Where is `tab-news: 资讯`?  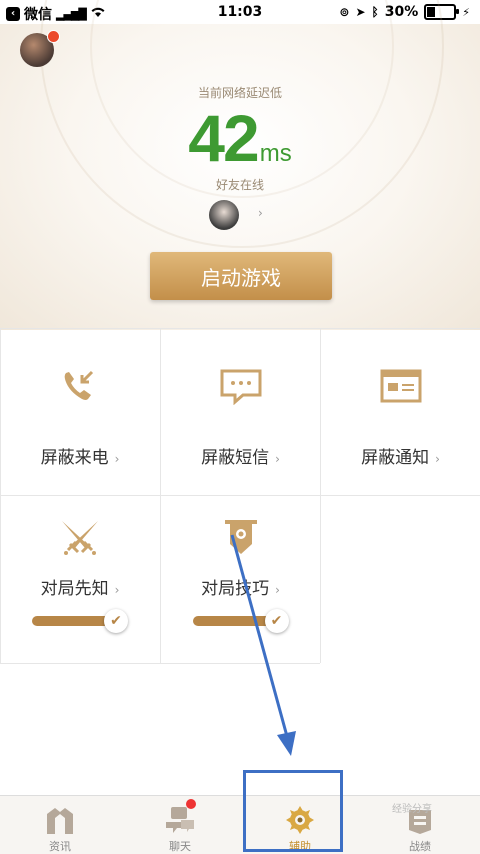
tab-news: 资讯 is located at coordinates (60, 825).